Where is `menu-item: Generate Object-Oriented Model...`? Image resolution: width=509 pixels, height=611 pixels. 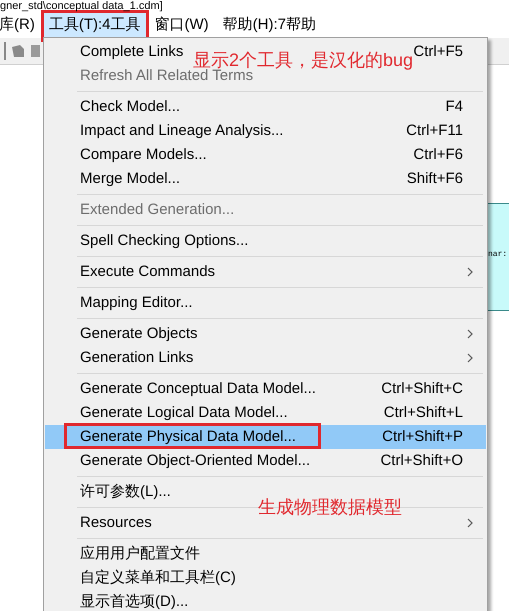
menu-item: Generate Object-Oriented Model... is located at coordinates (195, 461).